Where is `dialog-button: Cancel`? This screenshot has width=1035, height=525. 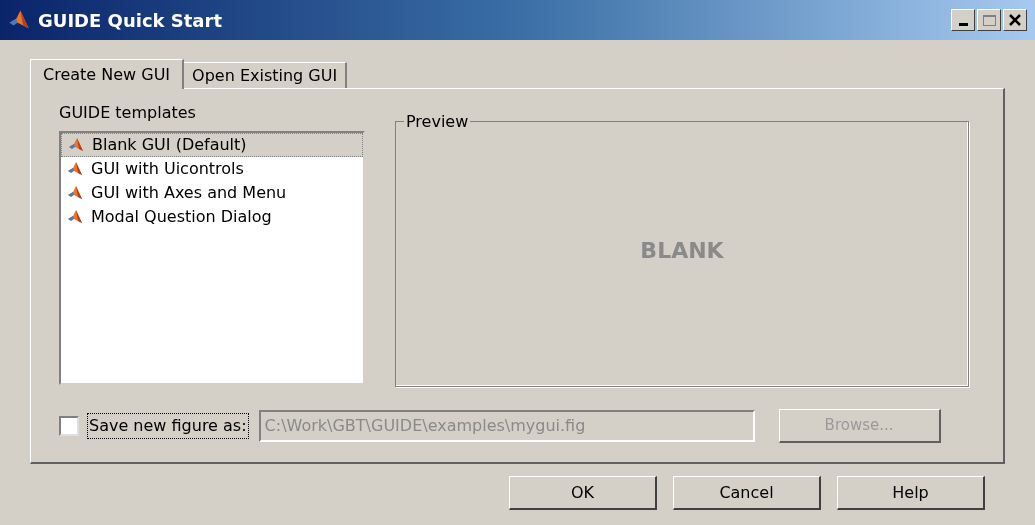 dialog-button: Cancel is located at coordinates (747, 493).